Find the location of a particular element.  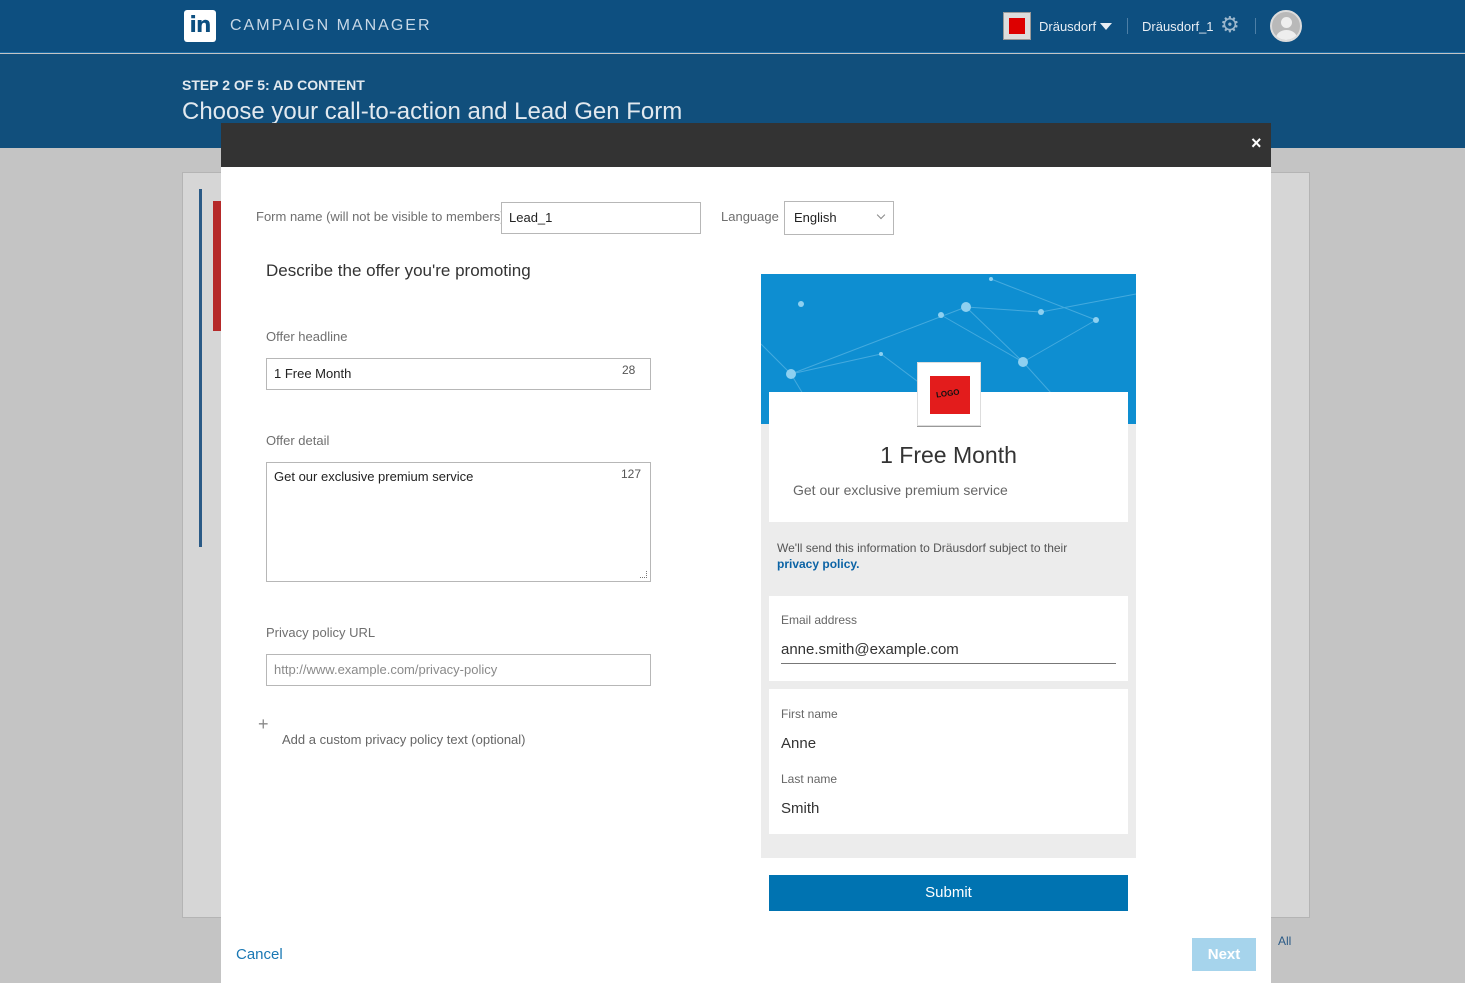

all-link: All is located at coordinates (1284, 941).